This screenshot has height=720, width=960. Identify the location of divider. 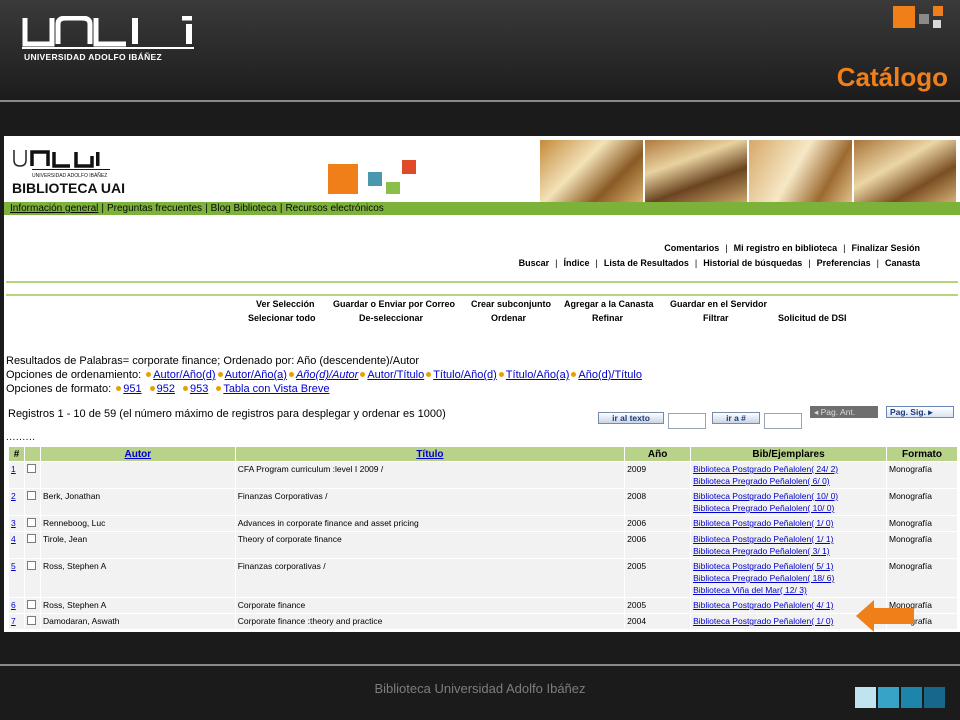
(482, 282).